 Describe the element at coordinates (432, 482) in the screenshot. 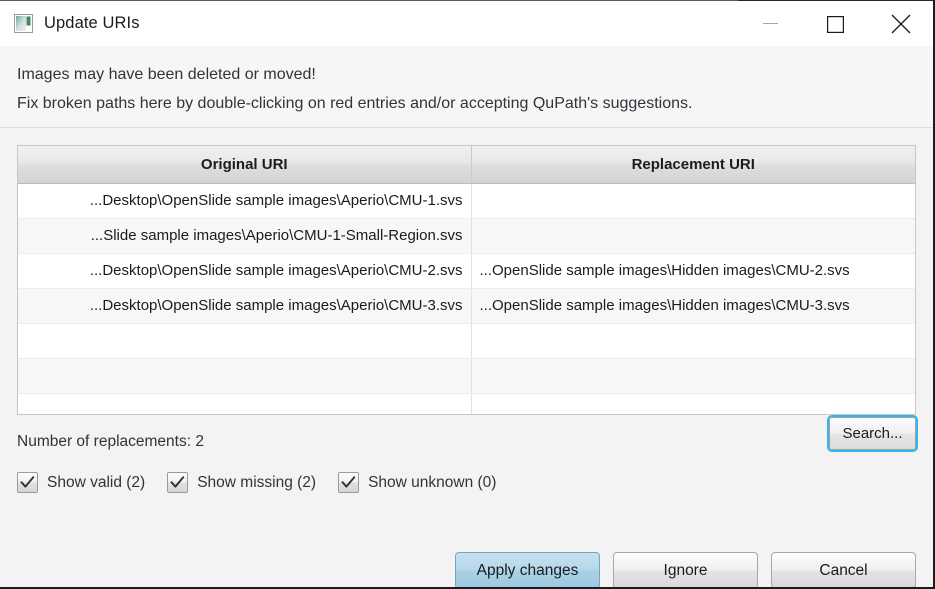

I see `filter-checkbox-label: Show unknown (0)` at that location.